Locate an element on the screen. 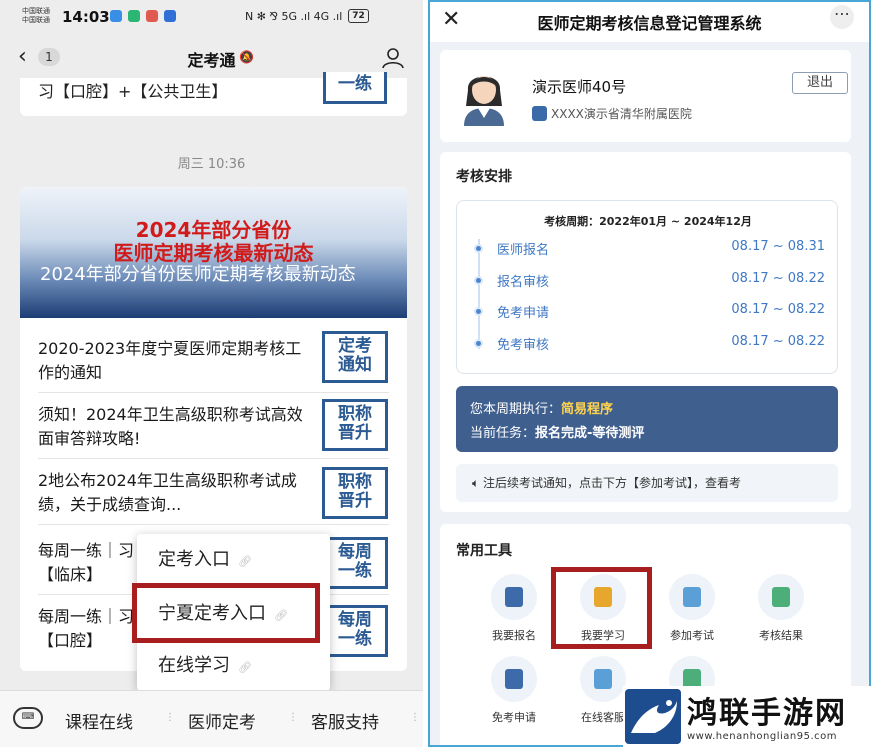  previous-article-card: 习【口腔】+【公共卫生】 一练 is located at coordinates (213, 94).